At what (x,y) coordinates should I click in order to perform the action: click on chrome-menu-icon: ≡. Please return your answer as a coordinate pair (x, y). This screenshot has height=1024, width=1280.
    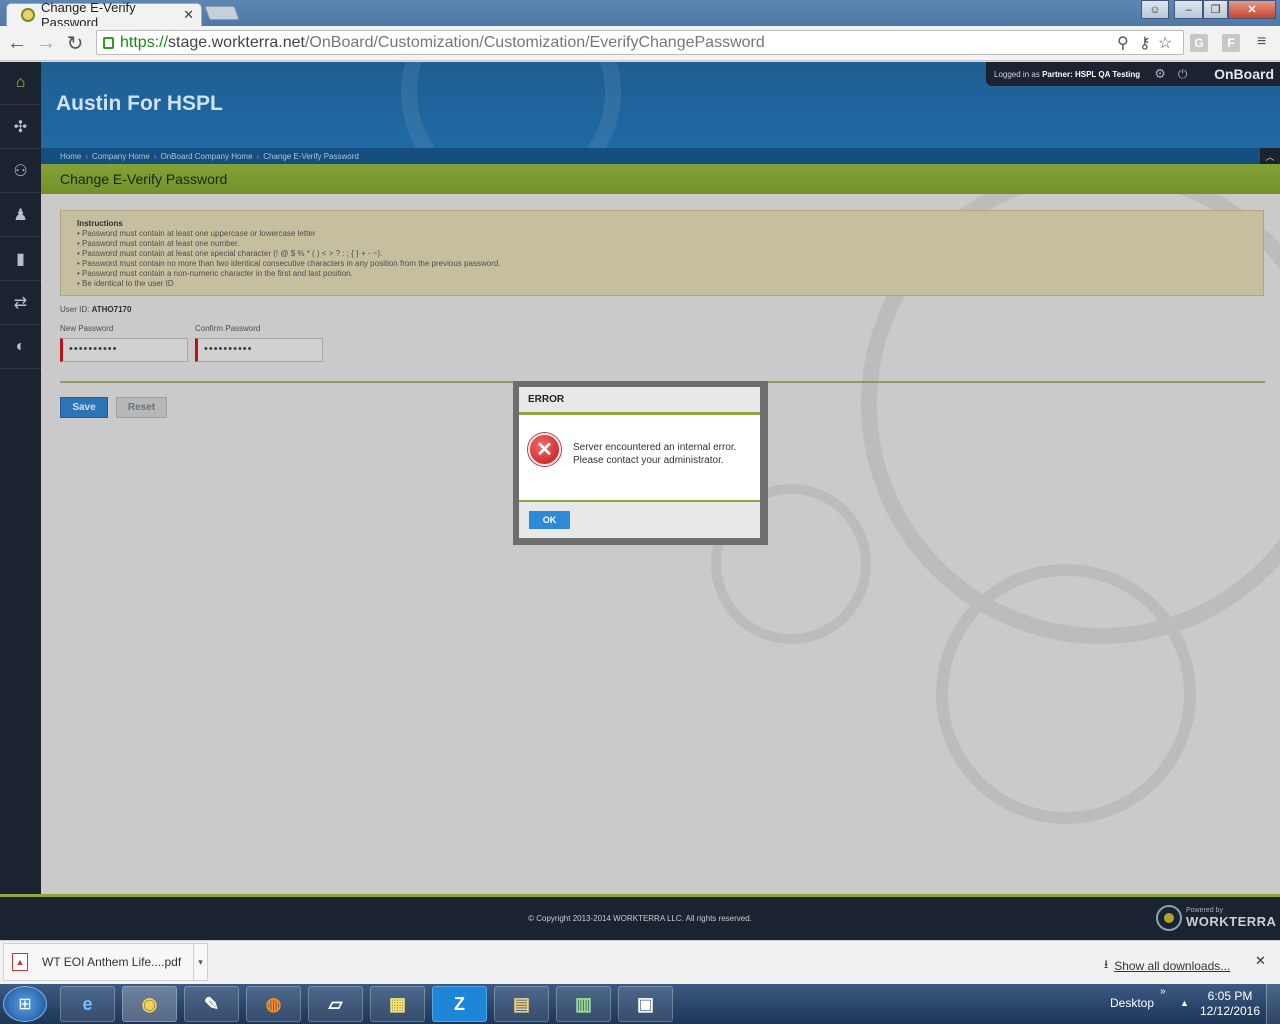
    Looking at the image, I should click on (1261, 42).